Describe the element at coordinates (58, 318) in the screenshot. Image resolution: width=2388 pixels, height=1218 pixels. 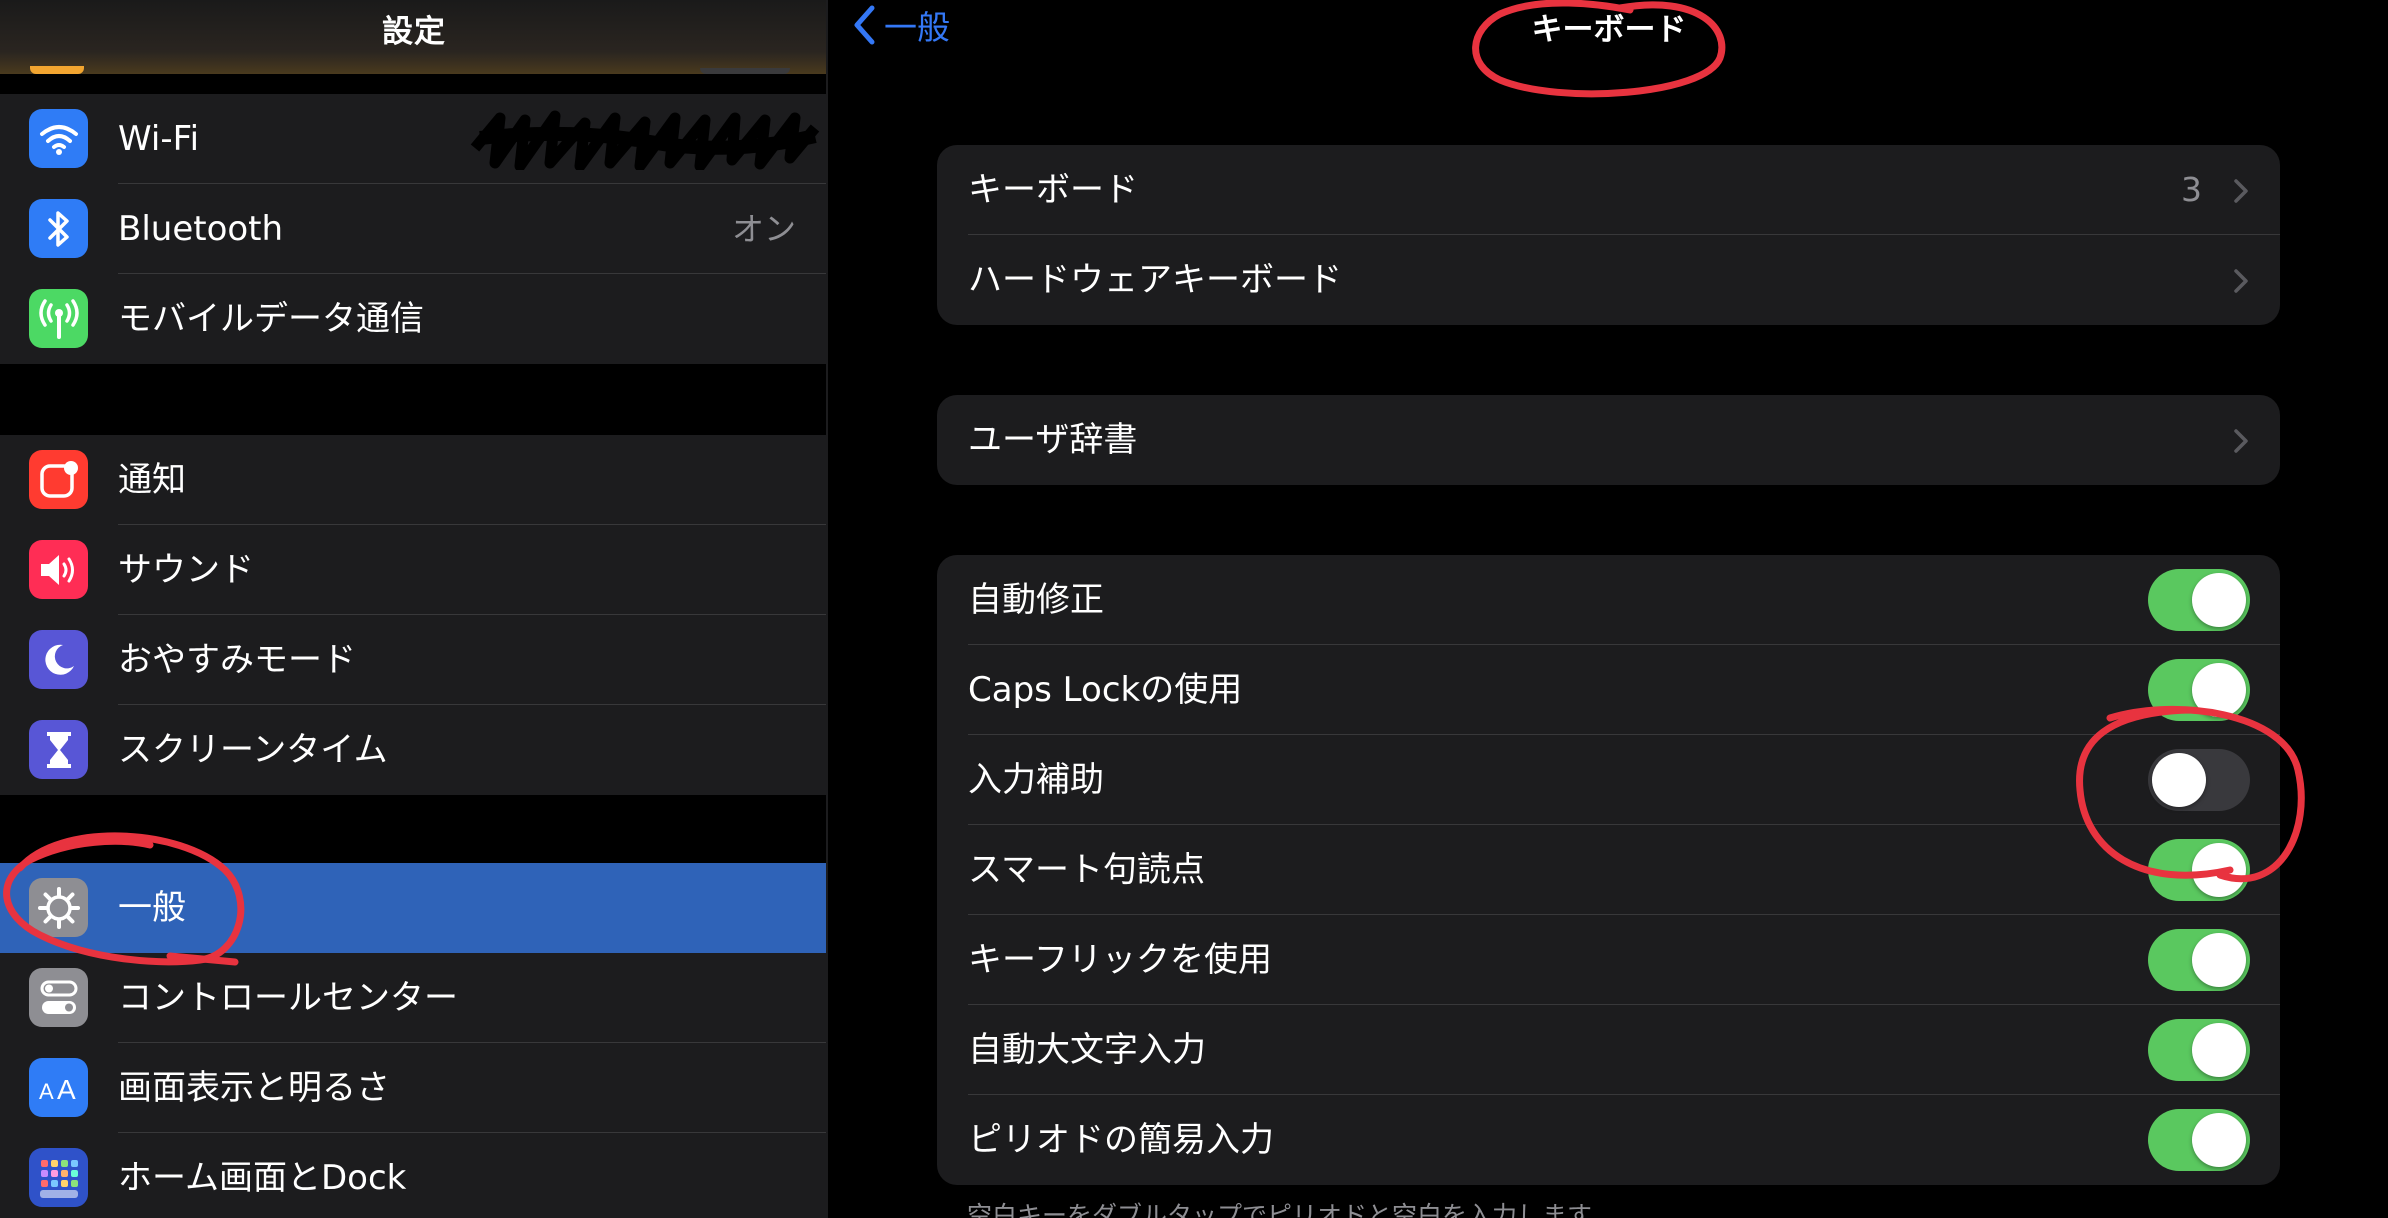
I see `antenna-icon` at that location.